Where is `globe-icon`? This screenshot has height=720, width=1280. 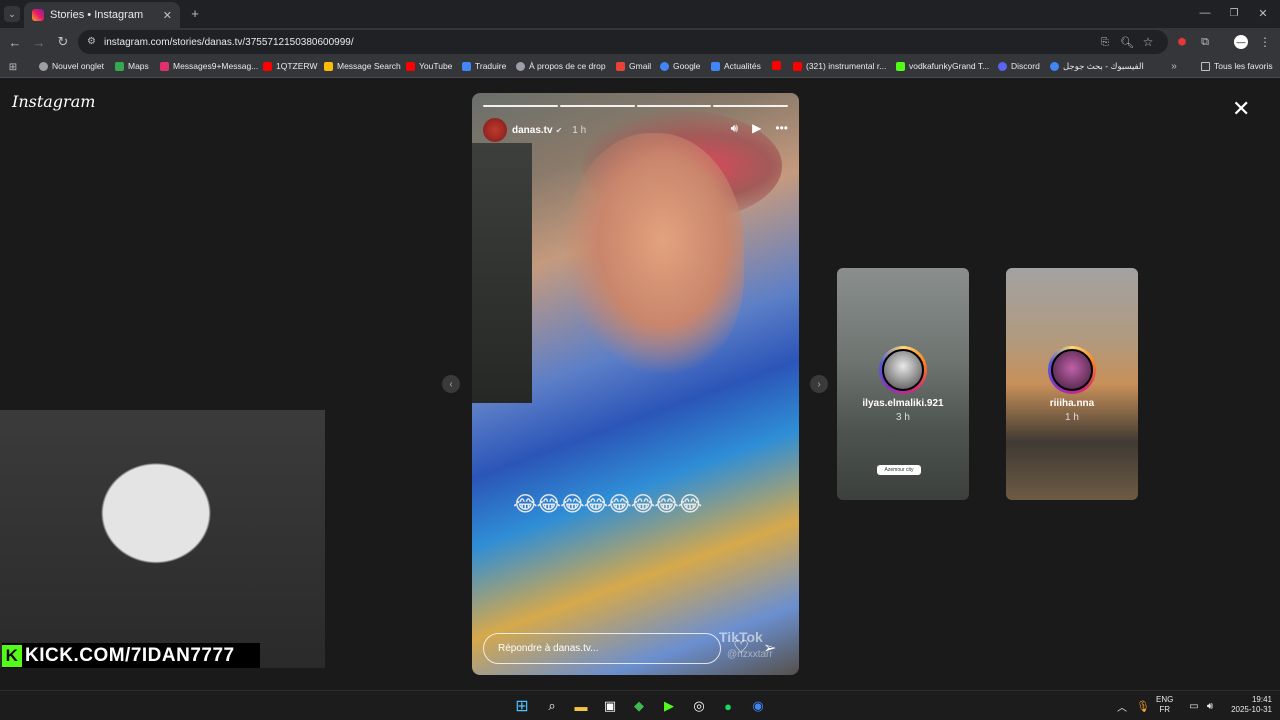 globe-icon is located at coordinates (43, 66).